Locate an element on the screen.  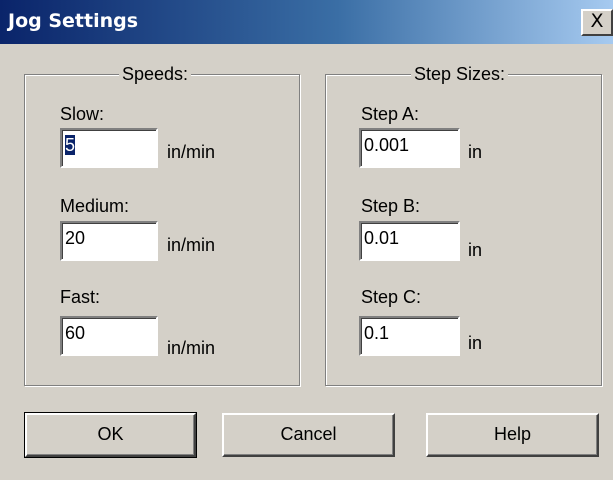
cancel-button: Cancel is located at coordinates (308, 435).